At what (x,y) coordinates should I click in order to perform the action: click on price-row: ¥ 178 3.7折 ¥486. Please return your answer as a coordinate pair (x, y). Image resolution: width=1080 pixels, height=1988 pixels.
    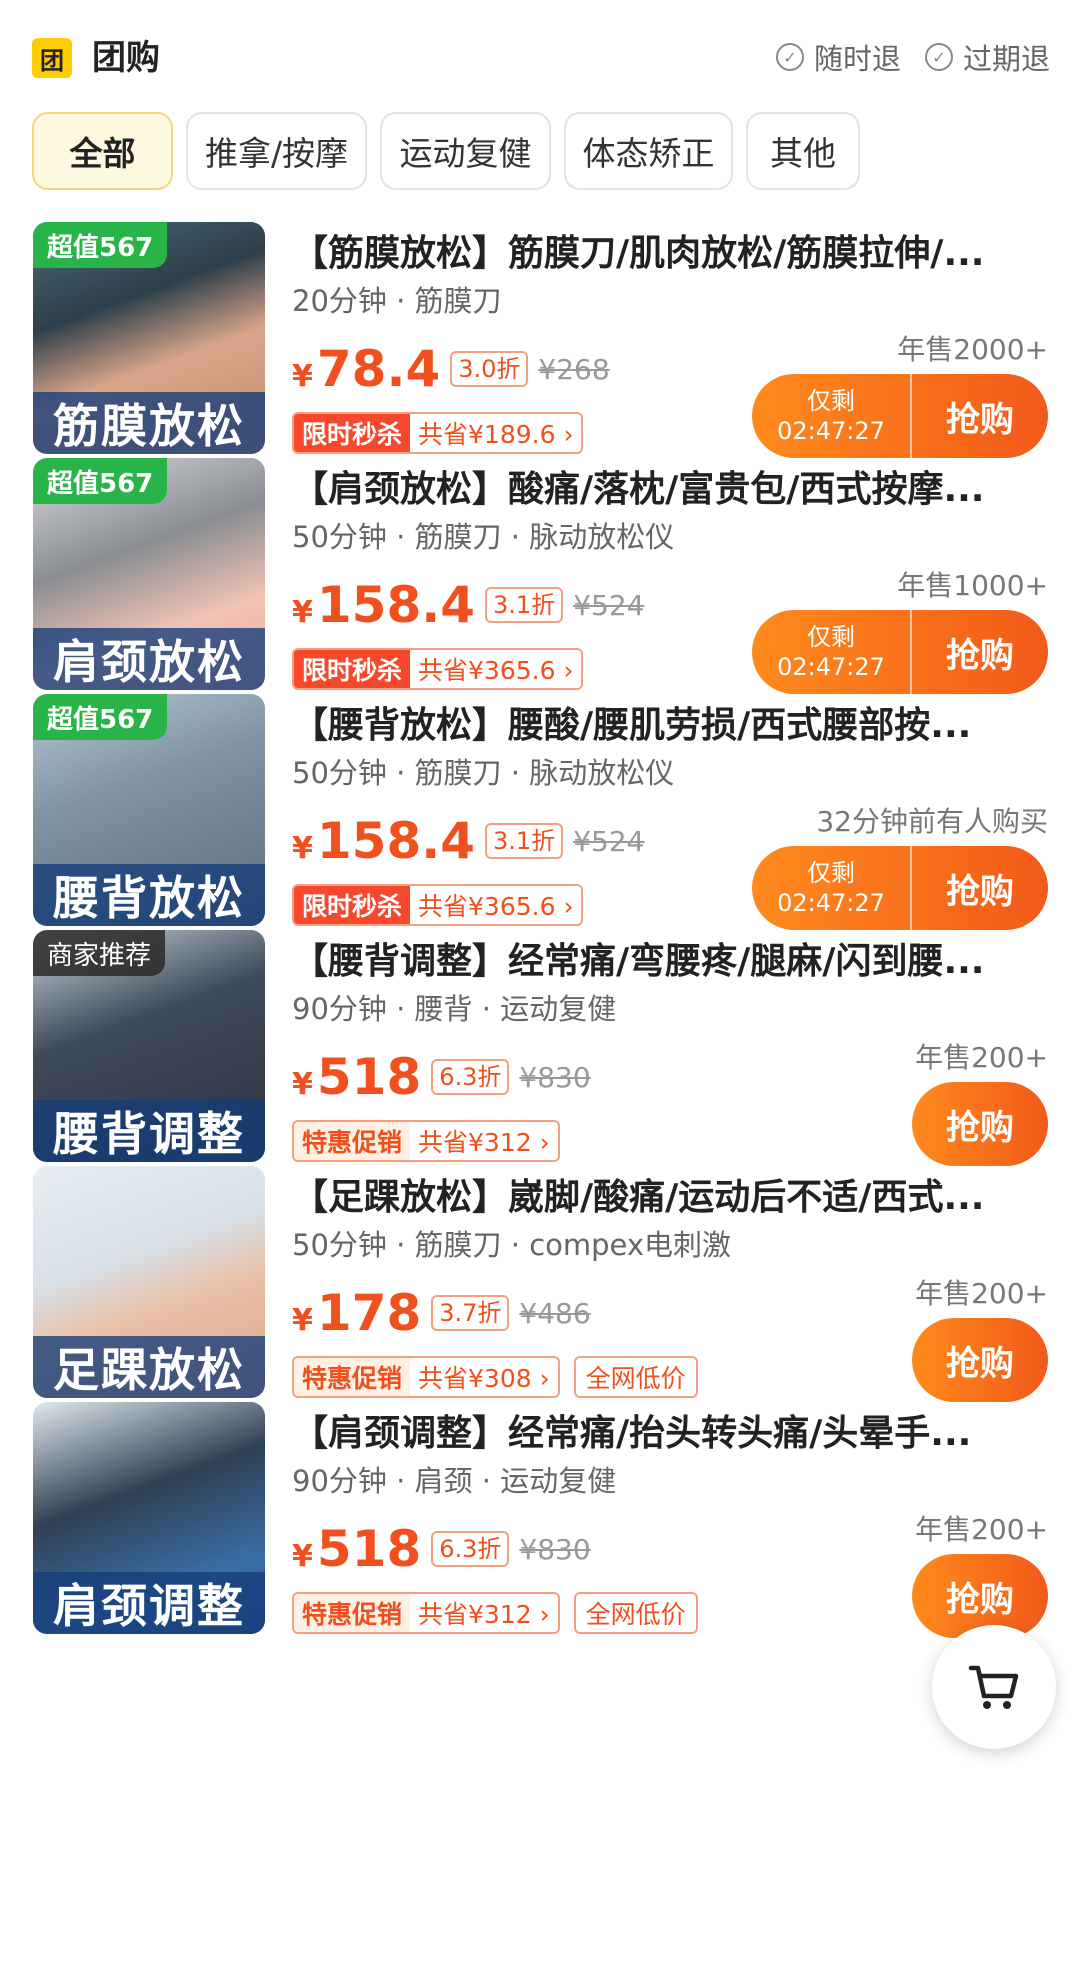
    Looking at the image, I should click on (441, 1313).